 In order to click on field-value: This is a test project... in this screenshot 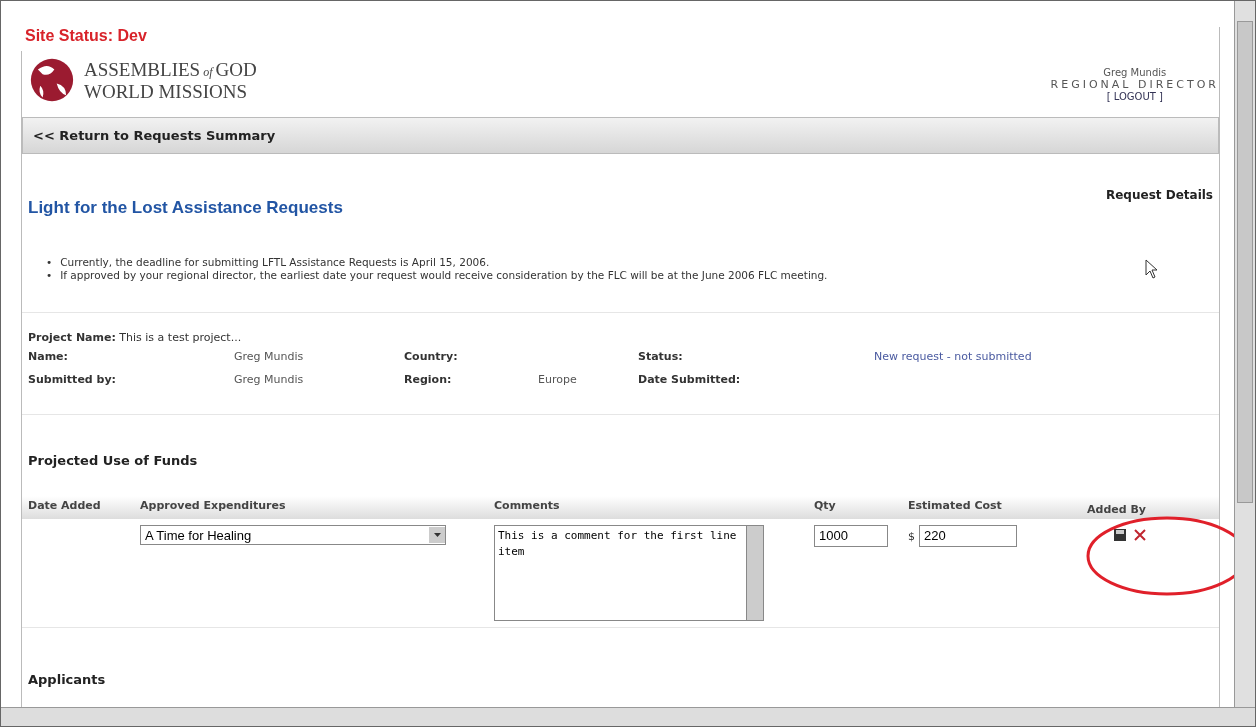, I will do `click(180, 337)`.